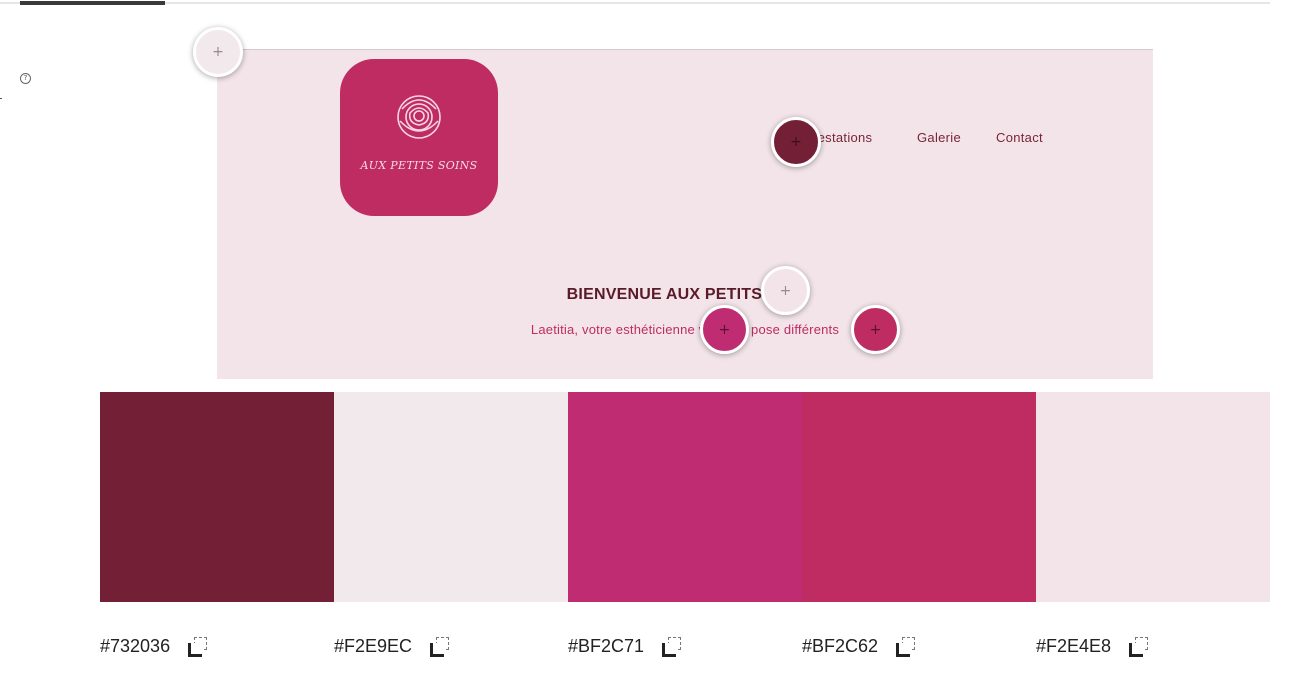 The image size is (1303, 698). What do you see at coordinates (939, 137) in the screenshot?
I see `nav-item-galerie: Galerie` at bounding box center [939, 137].